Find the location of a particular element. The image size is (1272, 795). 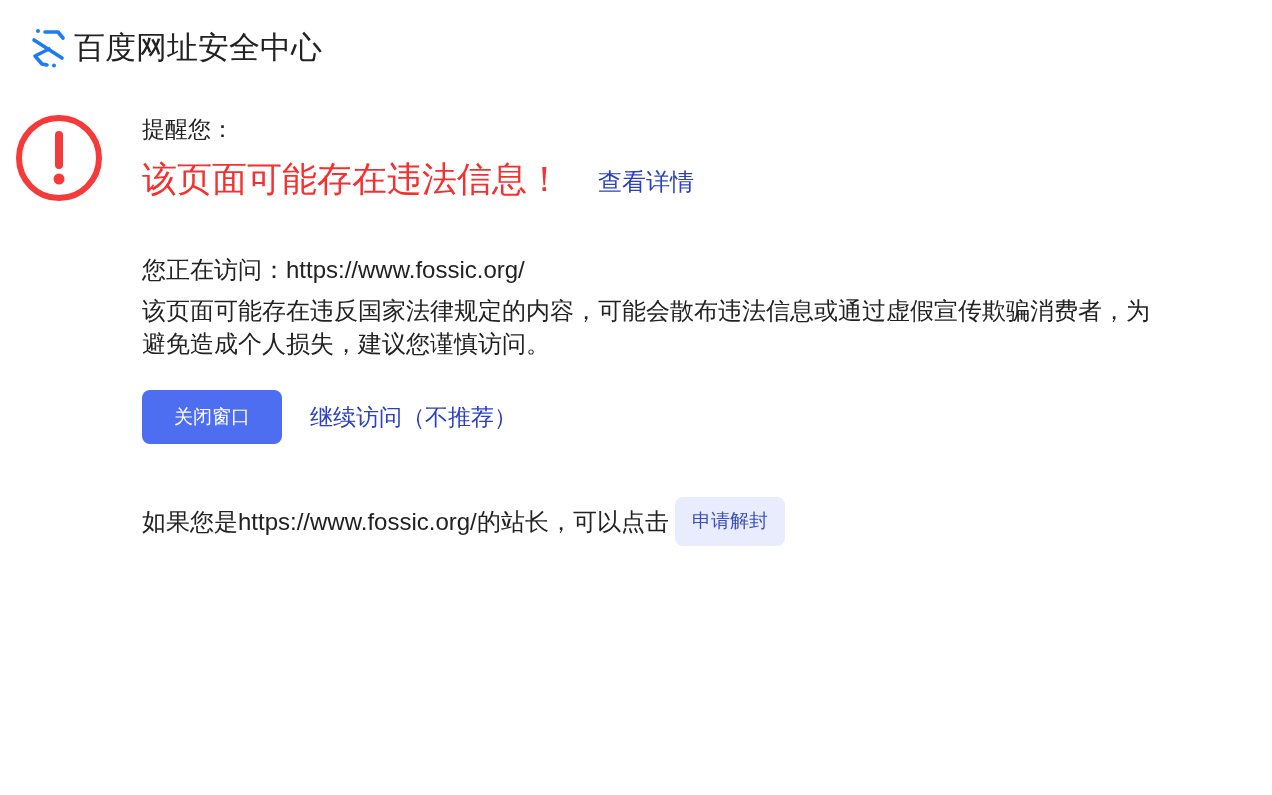

appeal-button: 申请解封 is located at coordinates (729, 521).